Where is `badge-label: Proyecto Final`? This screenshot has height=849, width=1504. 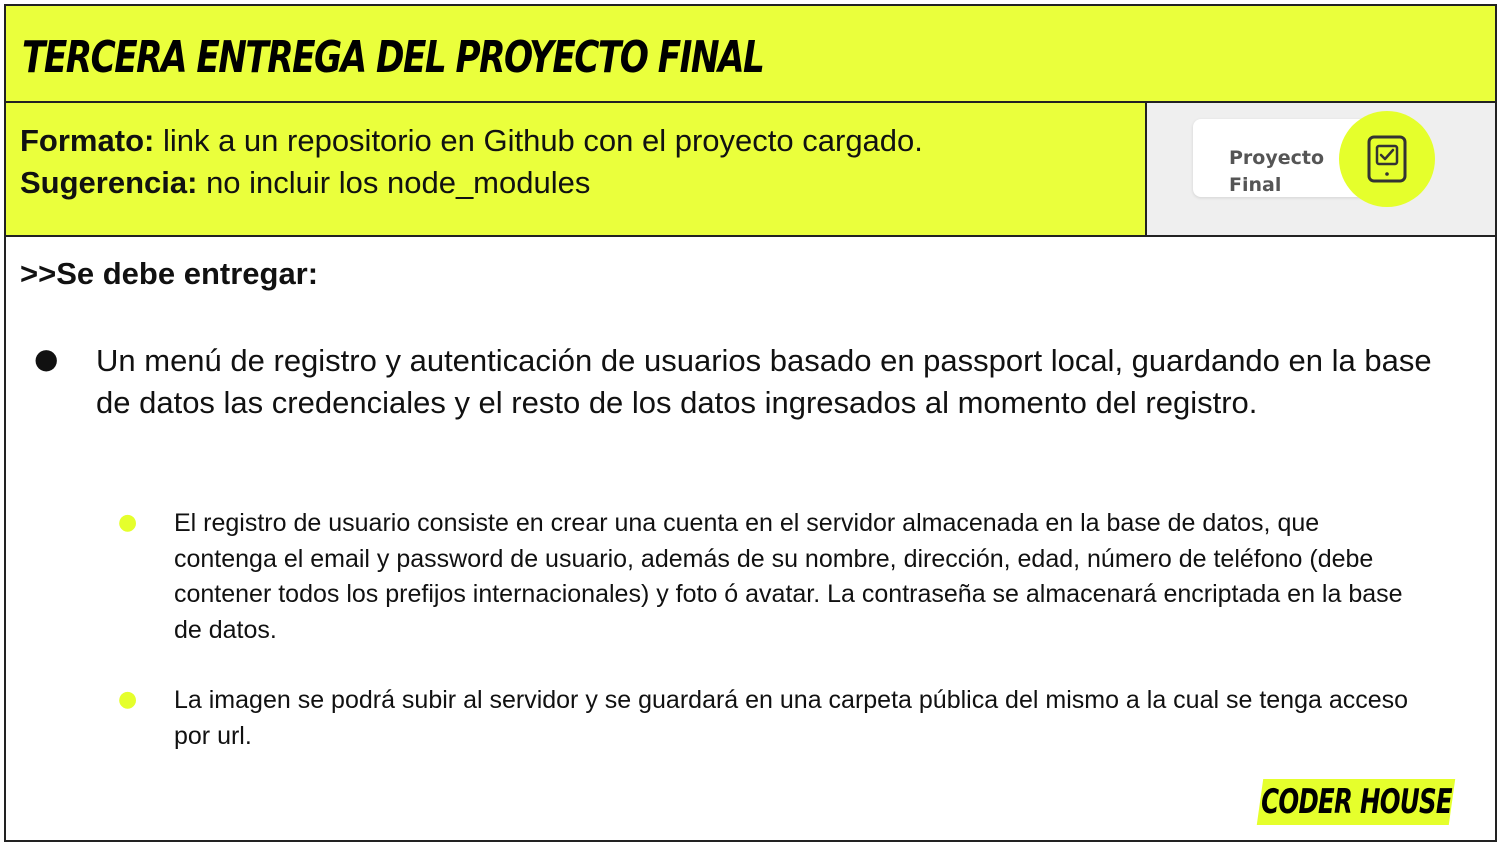
badge-label: Proyecto Final is located at coordinates (1276, 172).